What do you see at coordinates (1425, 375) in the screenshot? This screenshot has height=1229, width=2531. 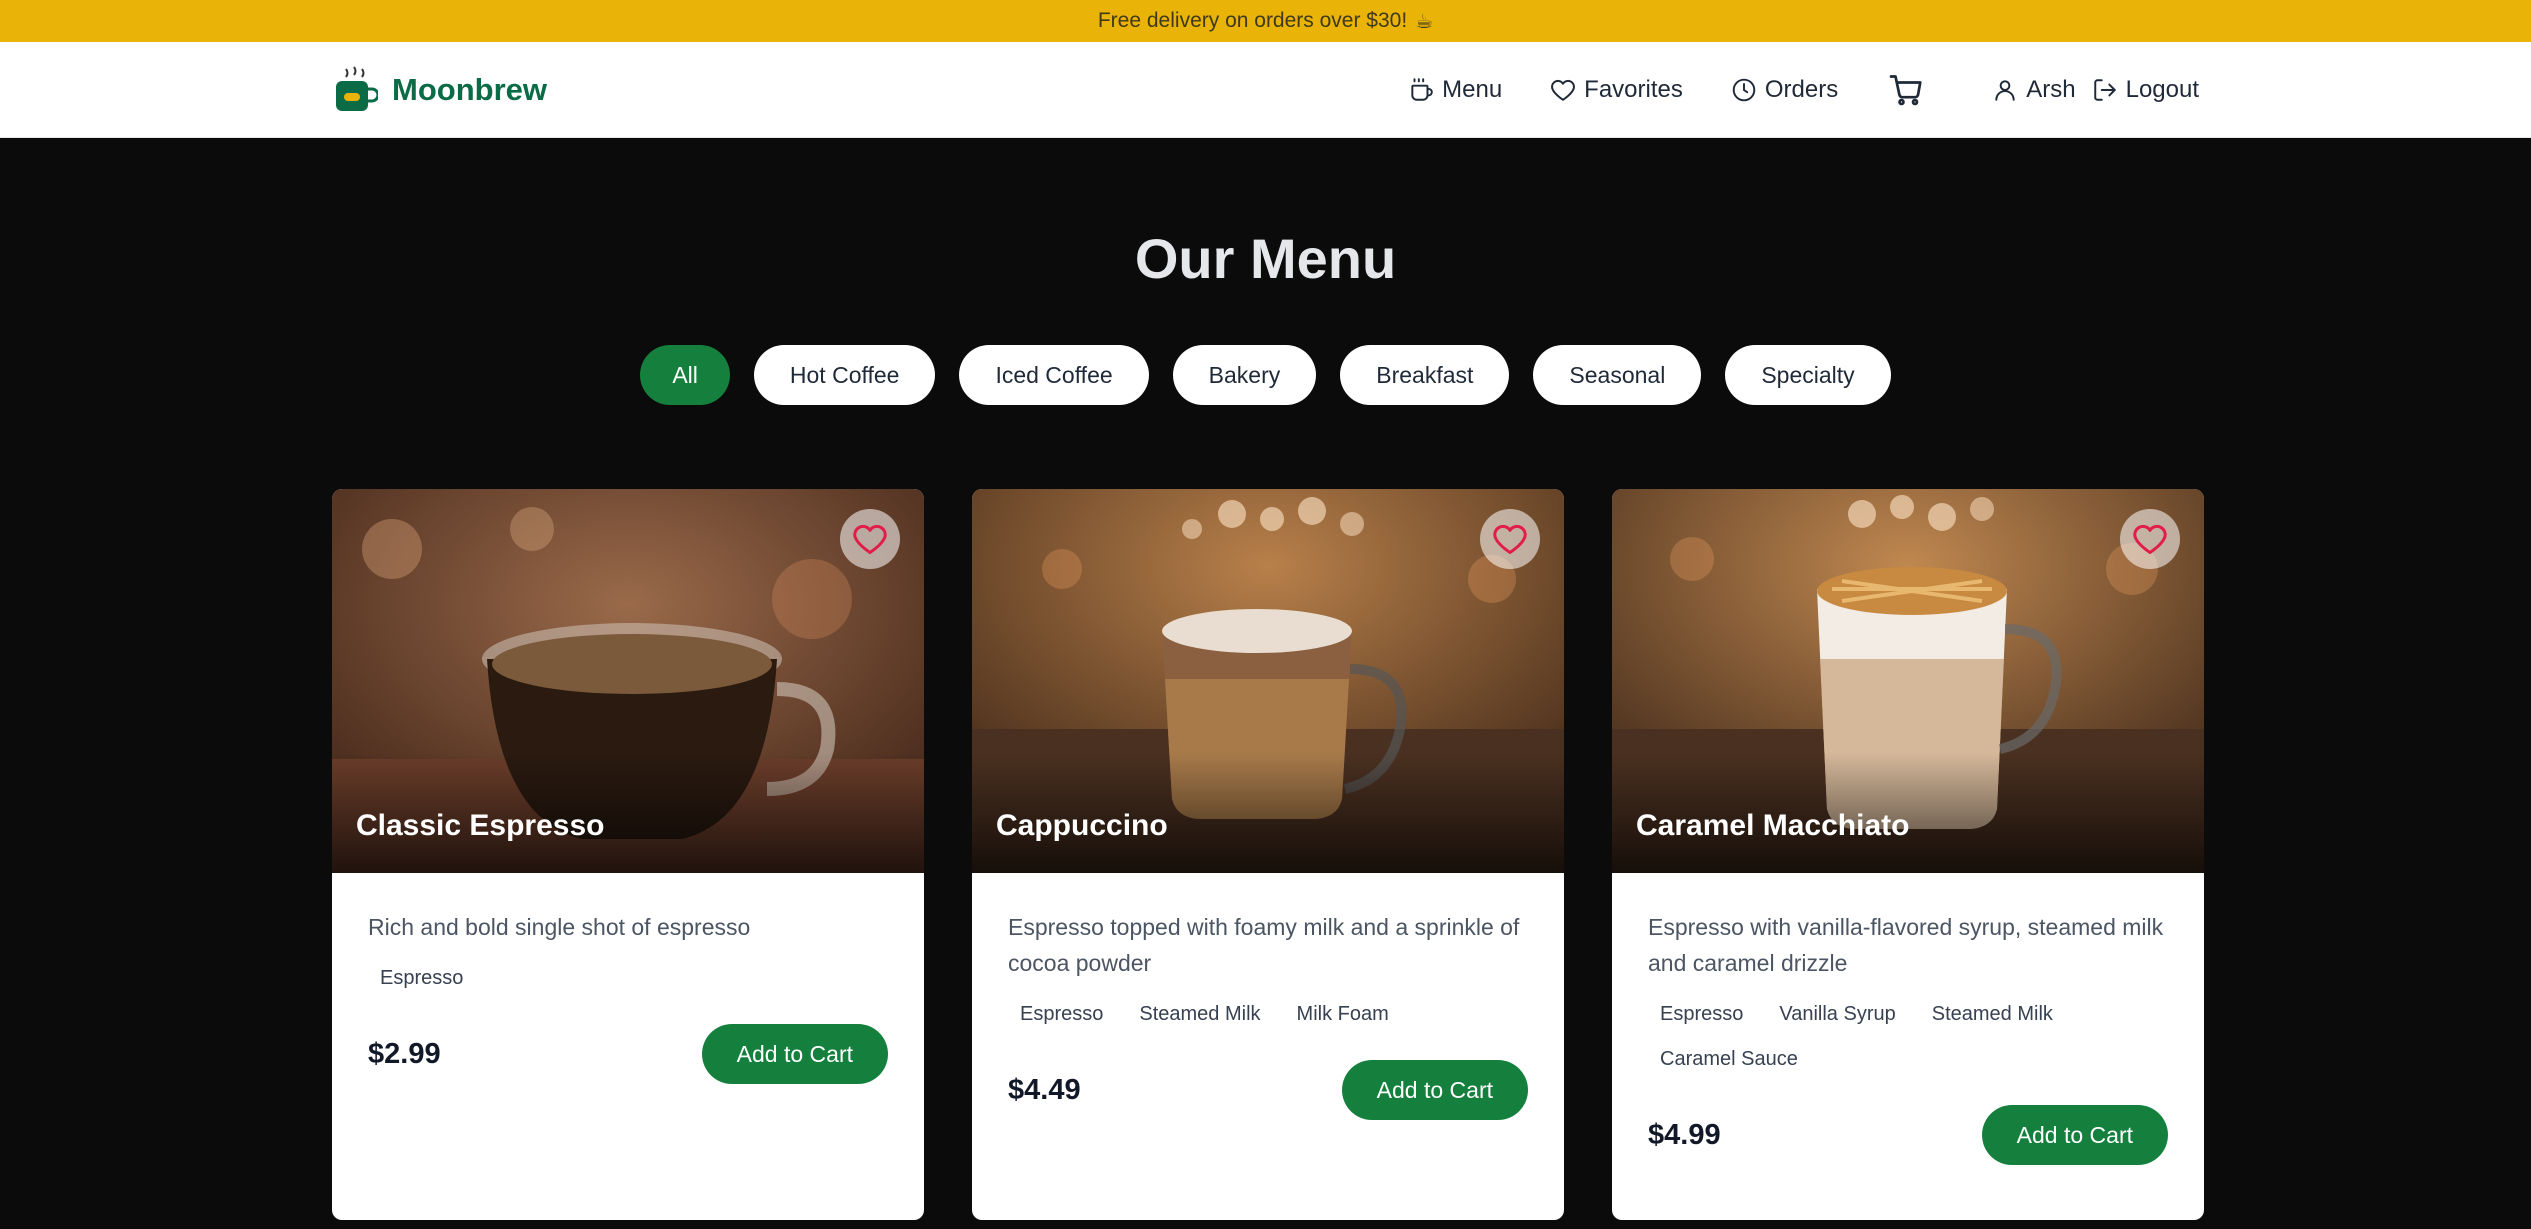 I see `filter-breakfast: Breakfast` at bounding box center [1425, 375].